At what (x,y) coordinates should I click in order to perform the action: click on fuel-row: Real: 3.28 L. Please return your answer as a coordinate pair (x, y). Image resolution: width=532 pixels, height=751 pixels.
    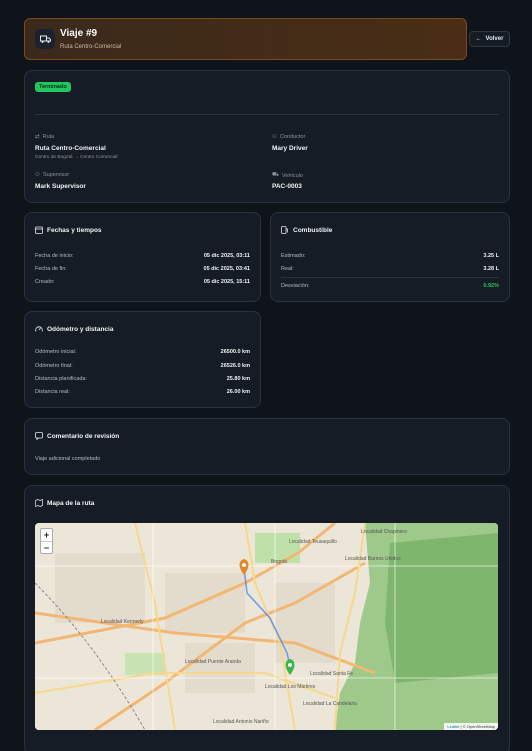
    Looking at the image, I should click on (390, 269).